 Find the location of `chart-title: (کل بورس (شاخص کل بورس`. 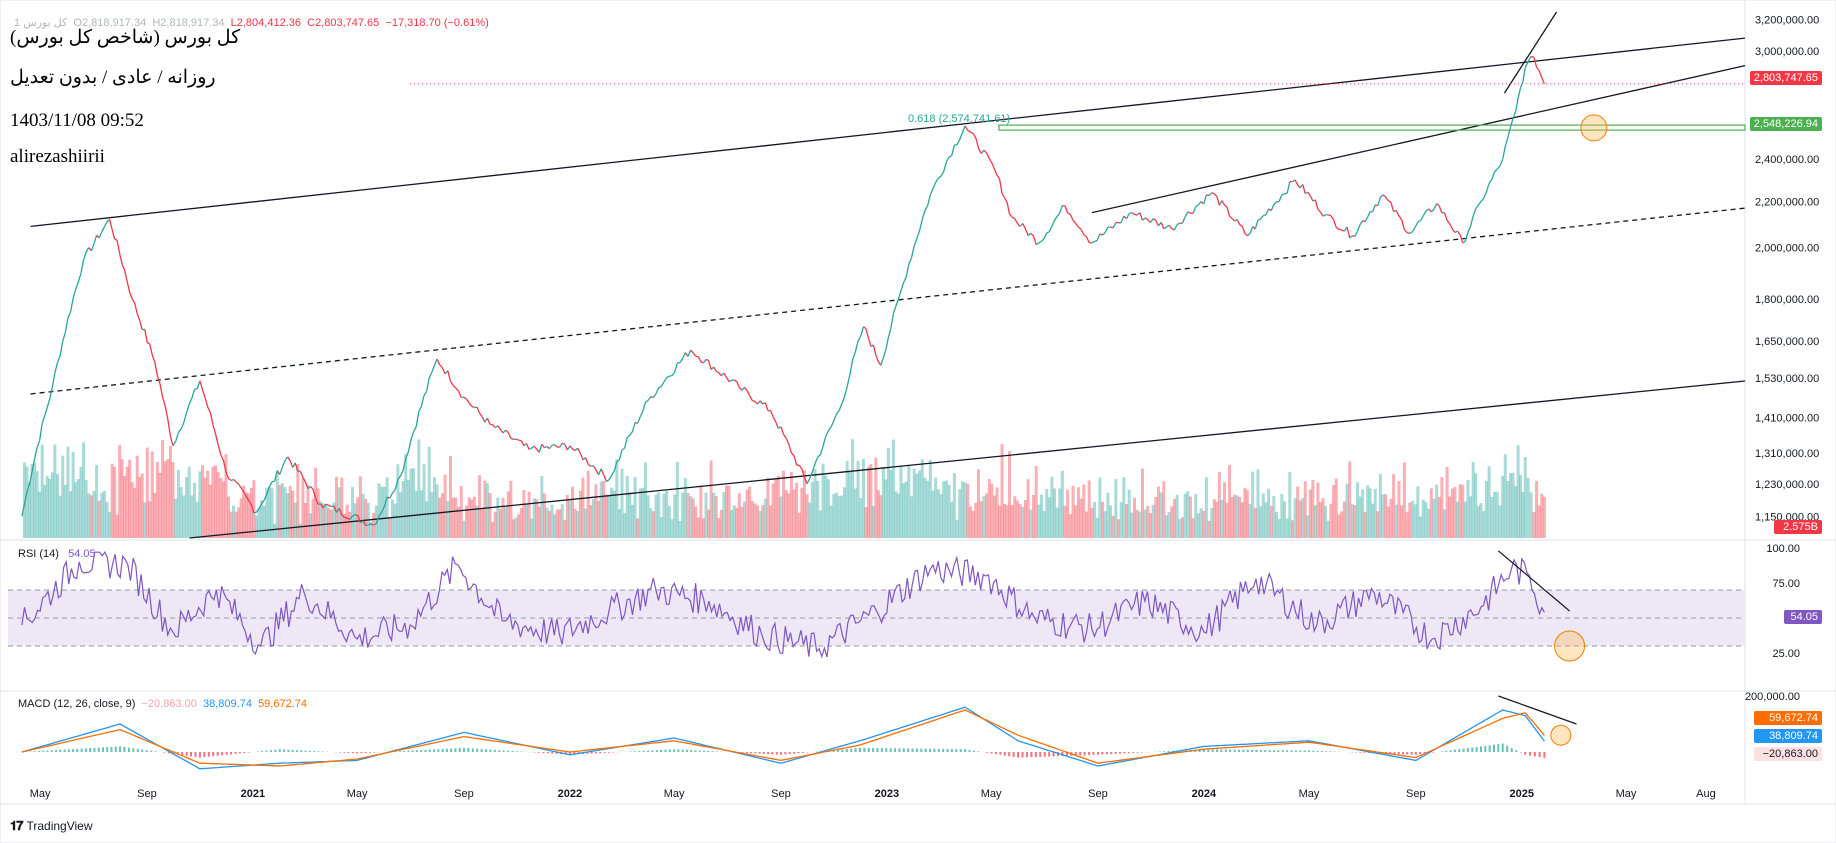

chart-title: (کل بورس (شاخص کل بورس is located at coordinates (125, 37).